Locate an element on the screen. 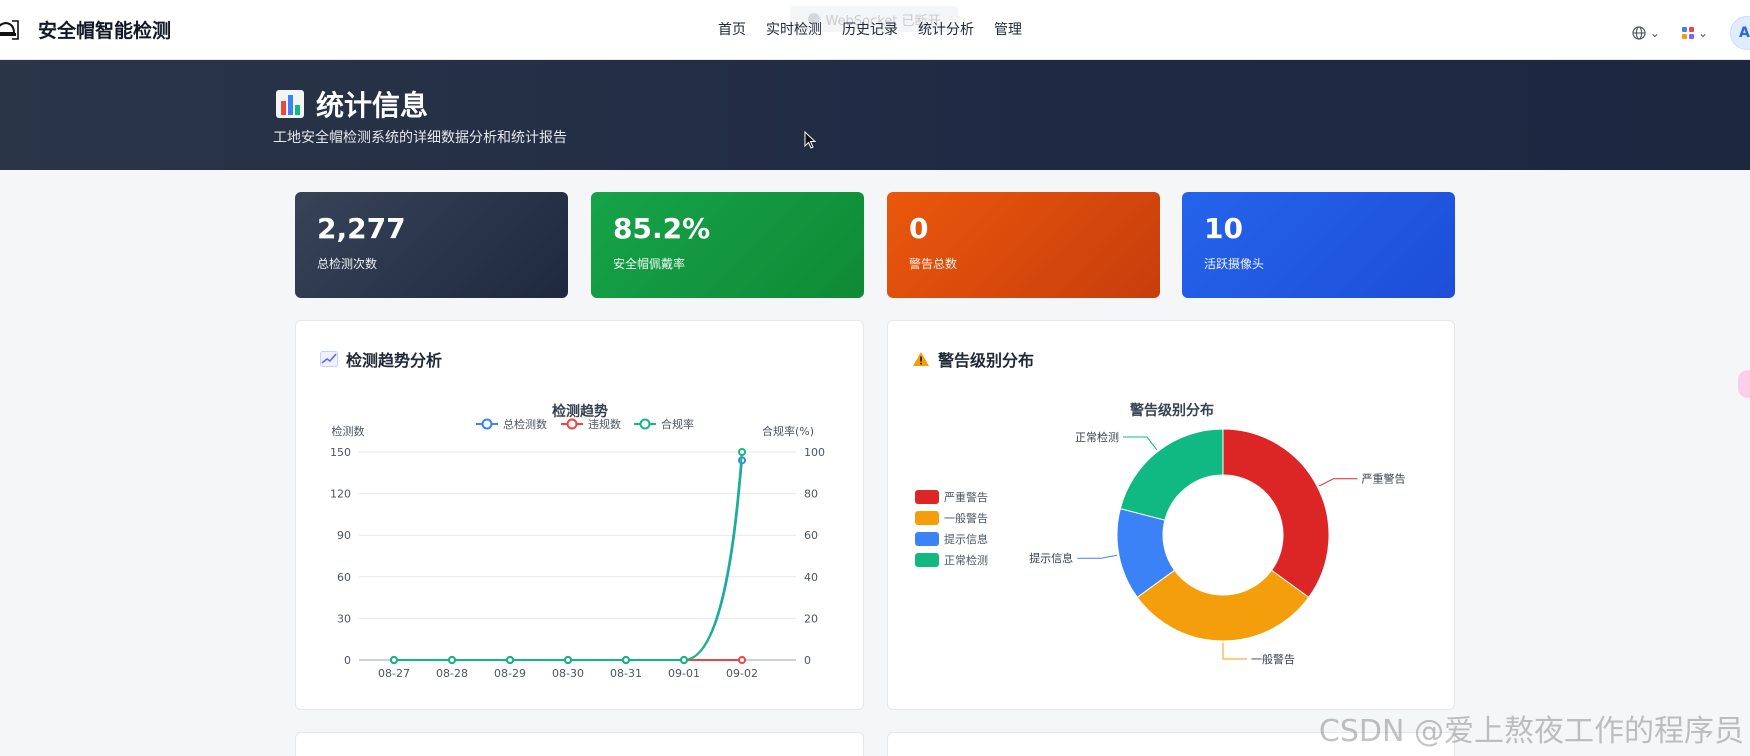 The height and width of the screenshot is (756, 1750). x-tick-label: 08-29 is located at coordinates (510, 673).